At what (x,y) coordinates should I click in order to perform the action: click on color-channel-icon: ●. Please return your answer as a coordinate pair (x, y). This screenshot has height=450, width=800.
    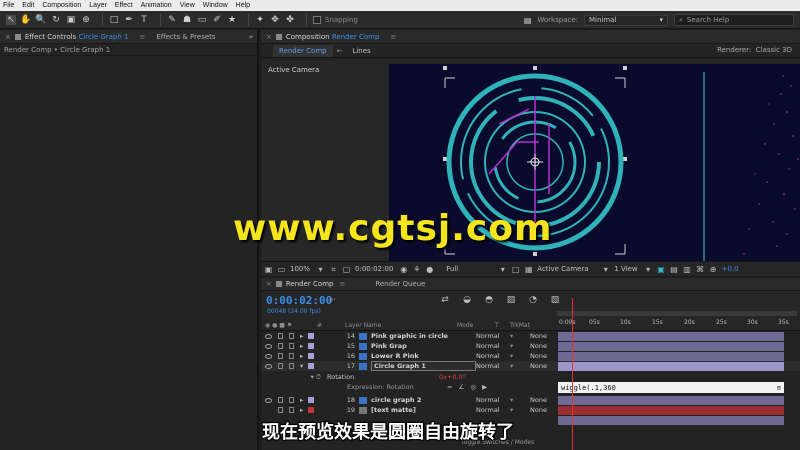
    Looking at the image, I should click on (429, 269).